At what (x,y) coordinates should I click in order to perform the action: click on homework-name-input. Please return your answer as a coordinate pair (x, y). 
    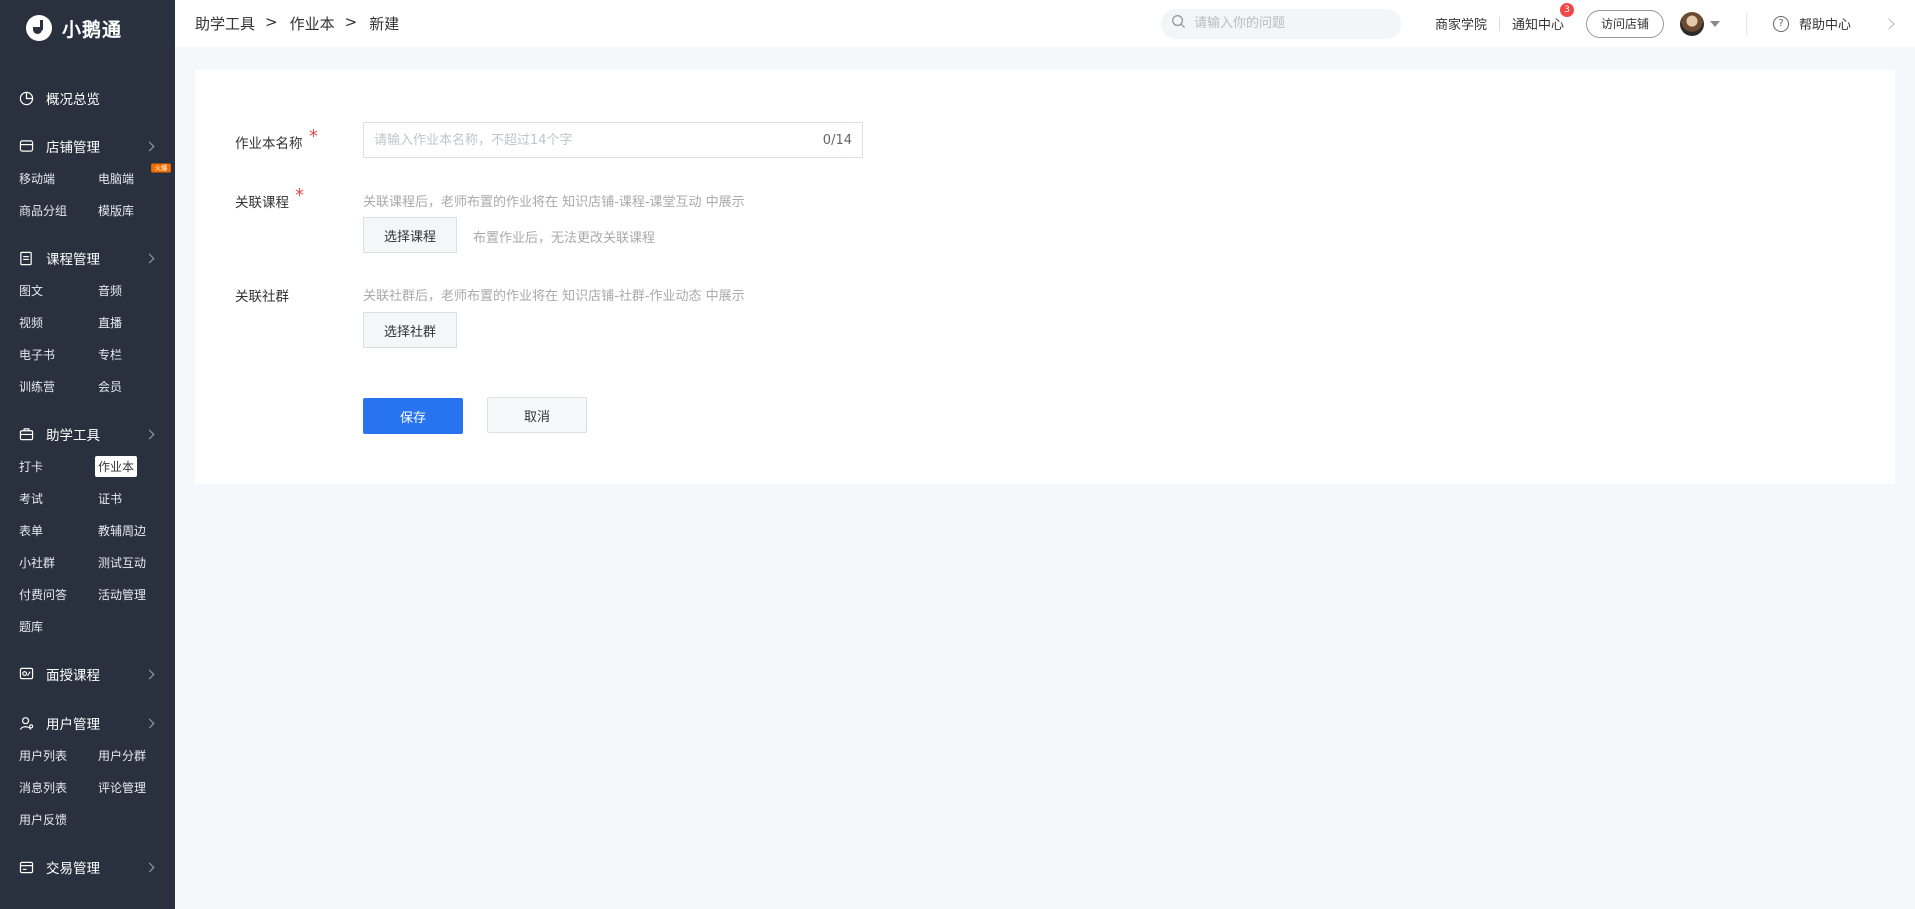
    Looking at the image, I should click on (598, 140).